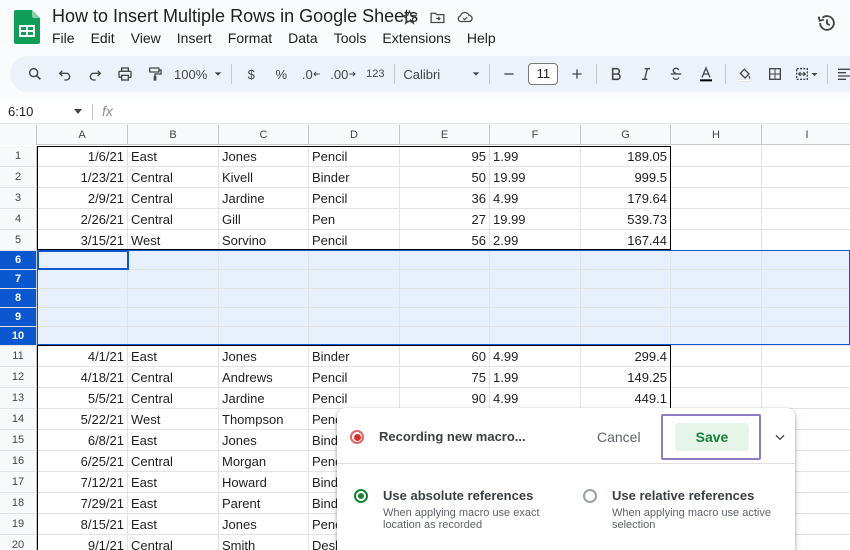 The height and width of the screenshot is (550, 850). Describe the element at coordinates (806, 74) in the screenshot. I see `merge-cells-icon` at that location.